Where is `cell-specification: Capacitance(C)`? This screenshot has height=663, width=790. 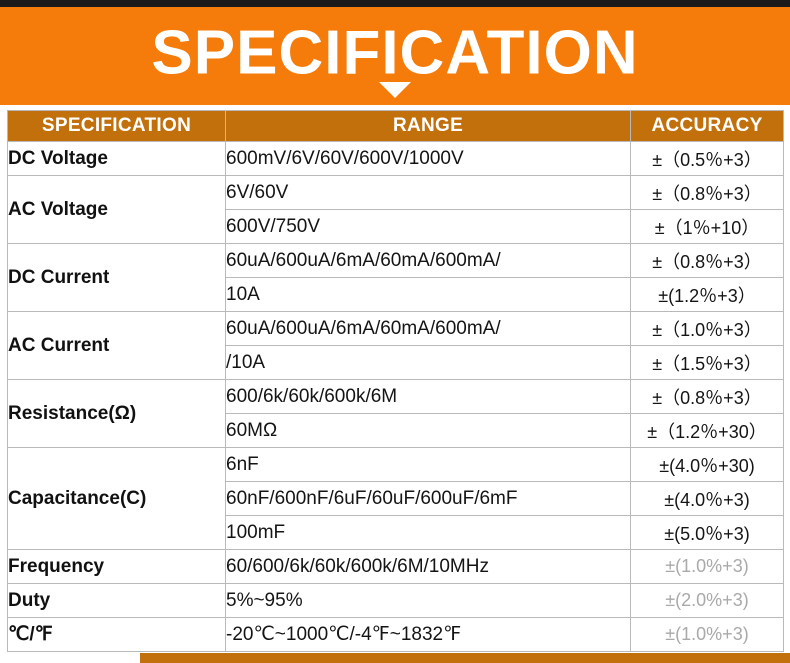
cell-specification: Capacitance(C) is located at coordinates (116, 498).